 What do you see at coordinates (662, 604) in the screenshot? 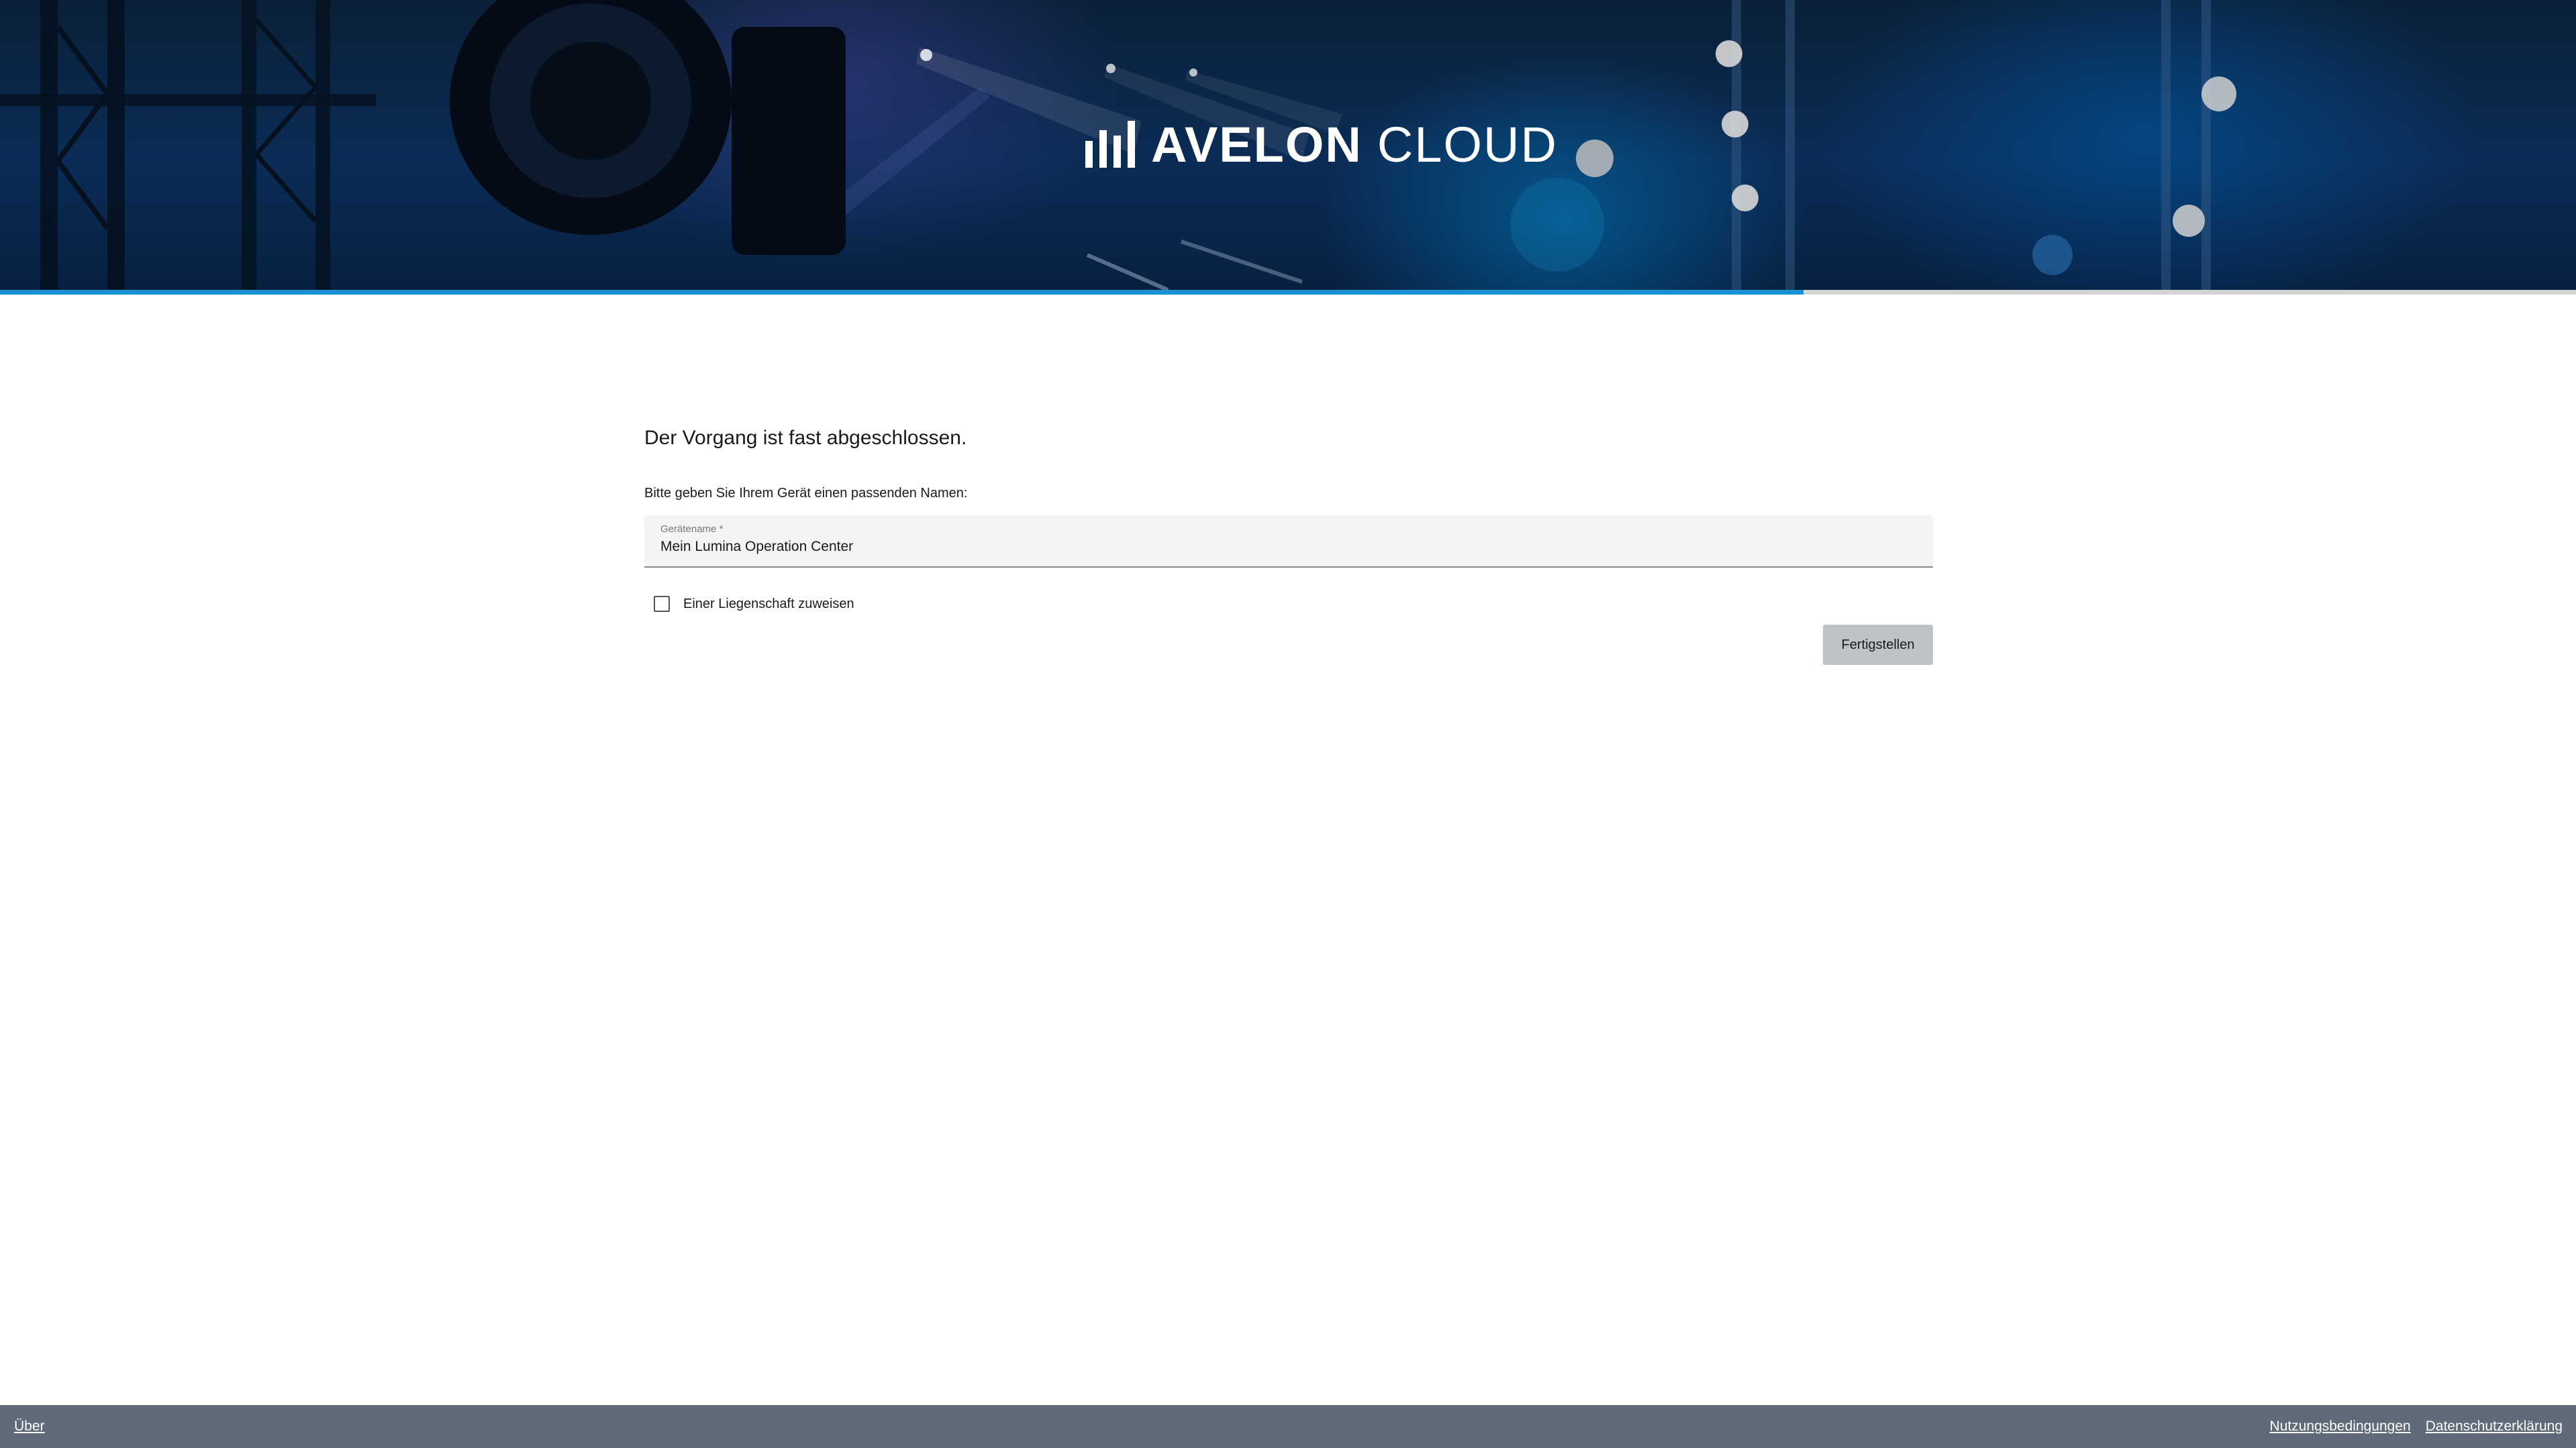
I see `assign-property-checkbox` at bounding box center [662, 604].